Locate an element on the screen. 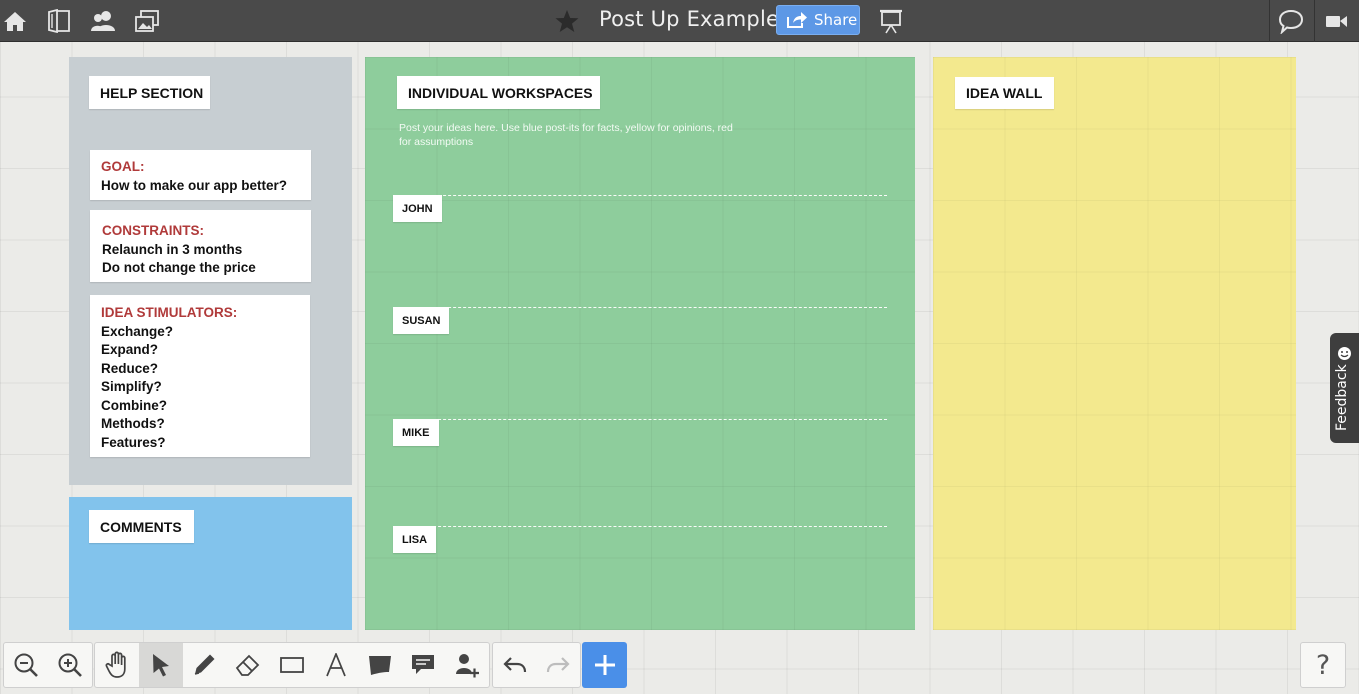 The height and width of the screenshot is (694, 1359). add-icon is located at coordinates (604, 665).